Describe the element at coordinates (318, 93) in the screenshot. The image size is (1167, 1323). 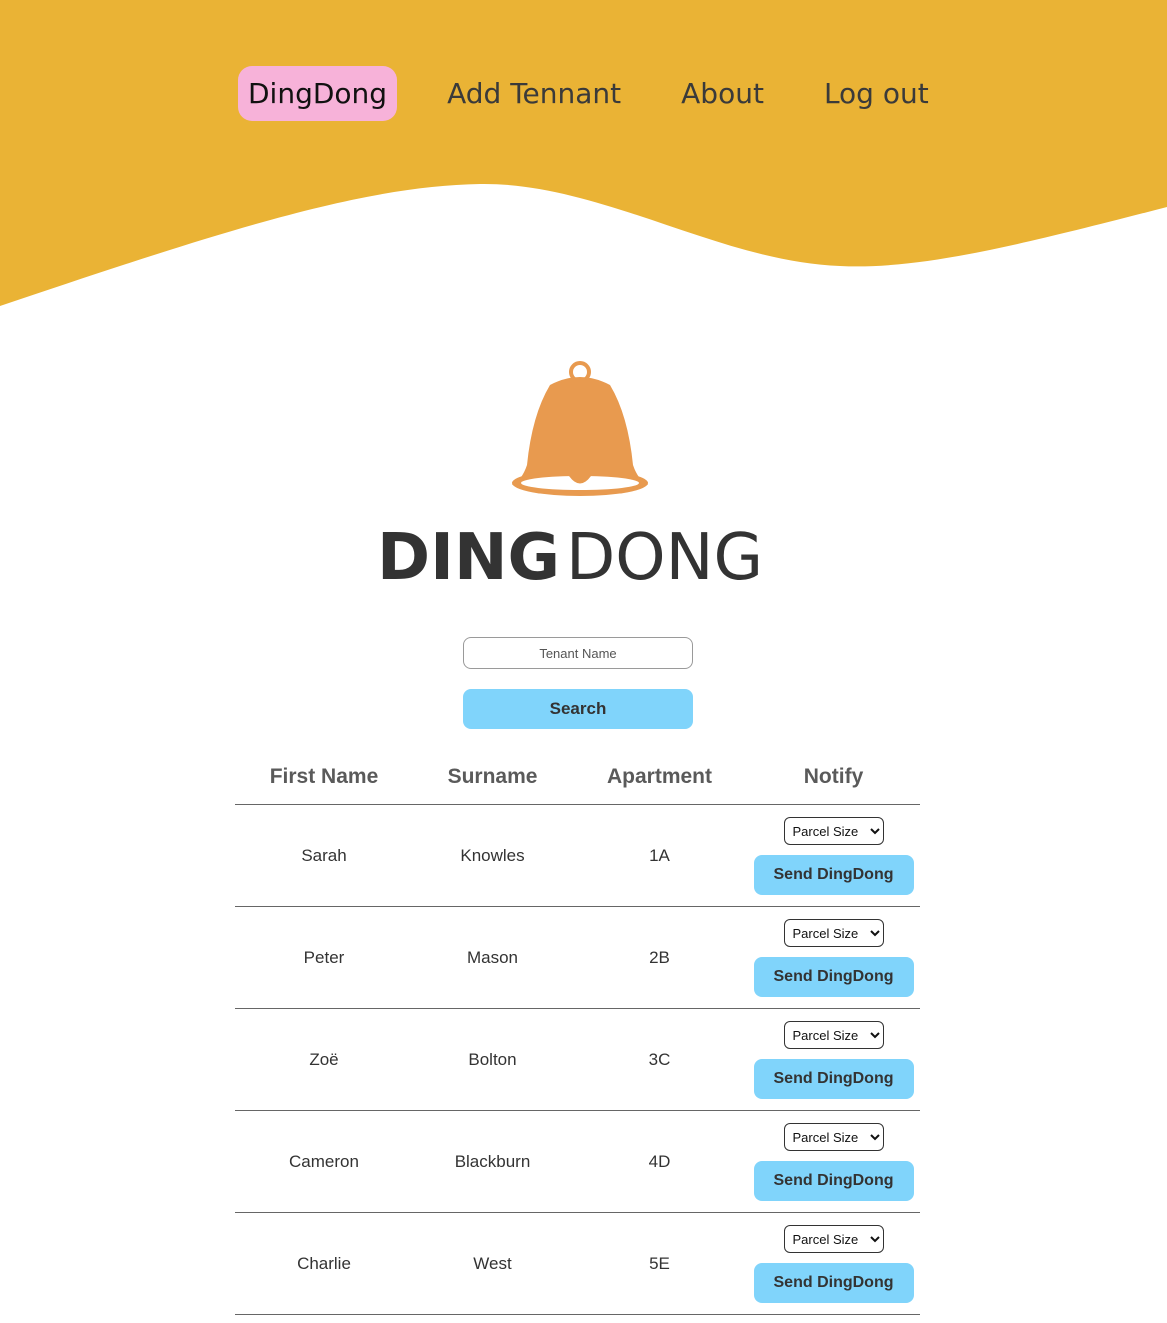
I see `nav-home-link: DingDong` at that location.